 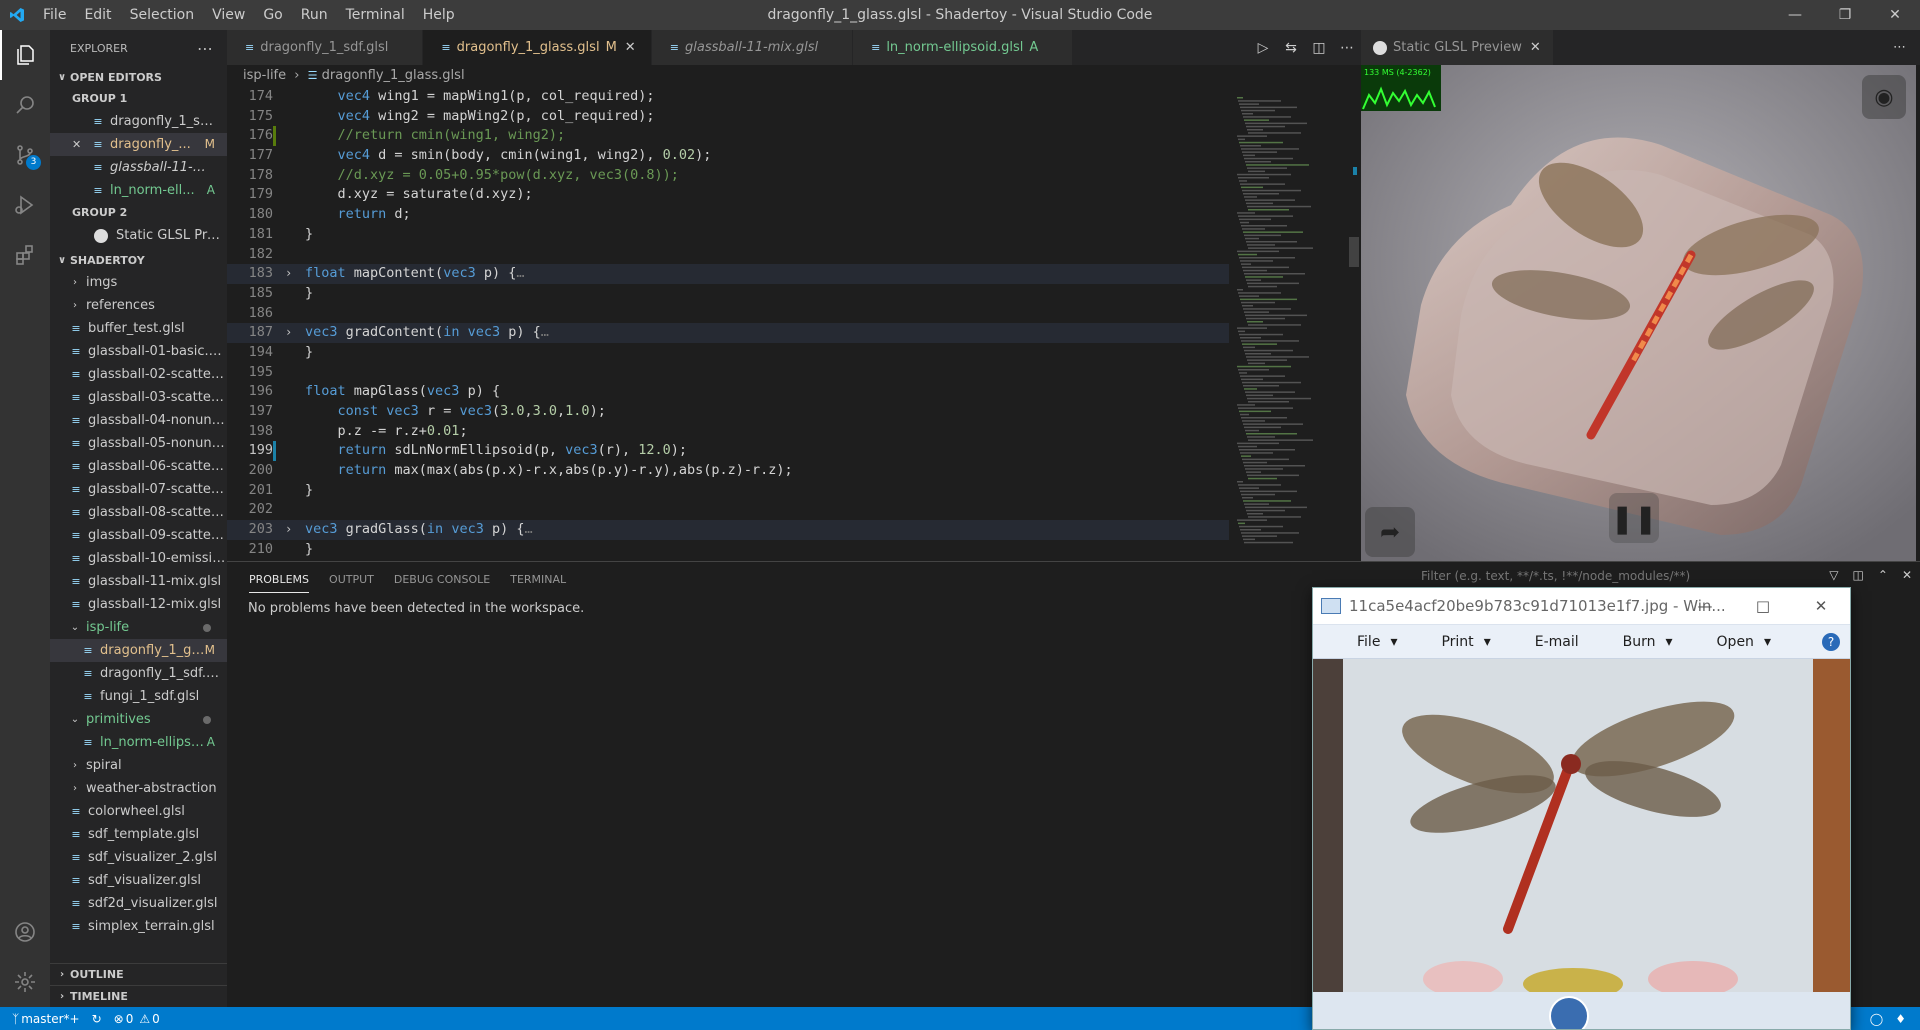 What do you see at coordinates (728, 510) in the screenshot?
I see `code-line: 202` at bounding box center [728, 510].